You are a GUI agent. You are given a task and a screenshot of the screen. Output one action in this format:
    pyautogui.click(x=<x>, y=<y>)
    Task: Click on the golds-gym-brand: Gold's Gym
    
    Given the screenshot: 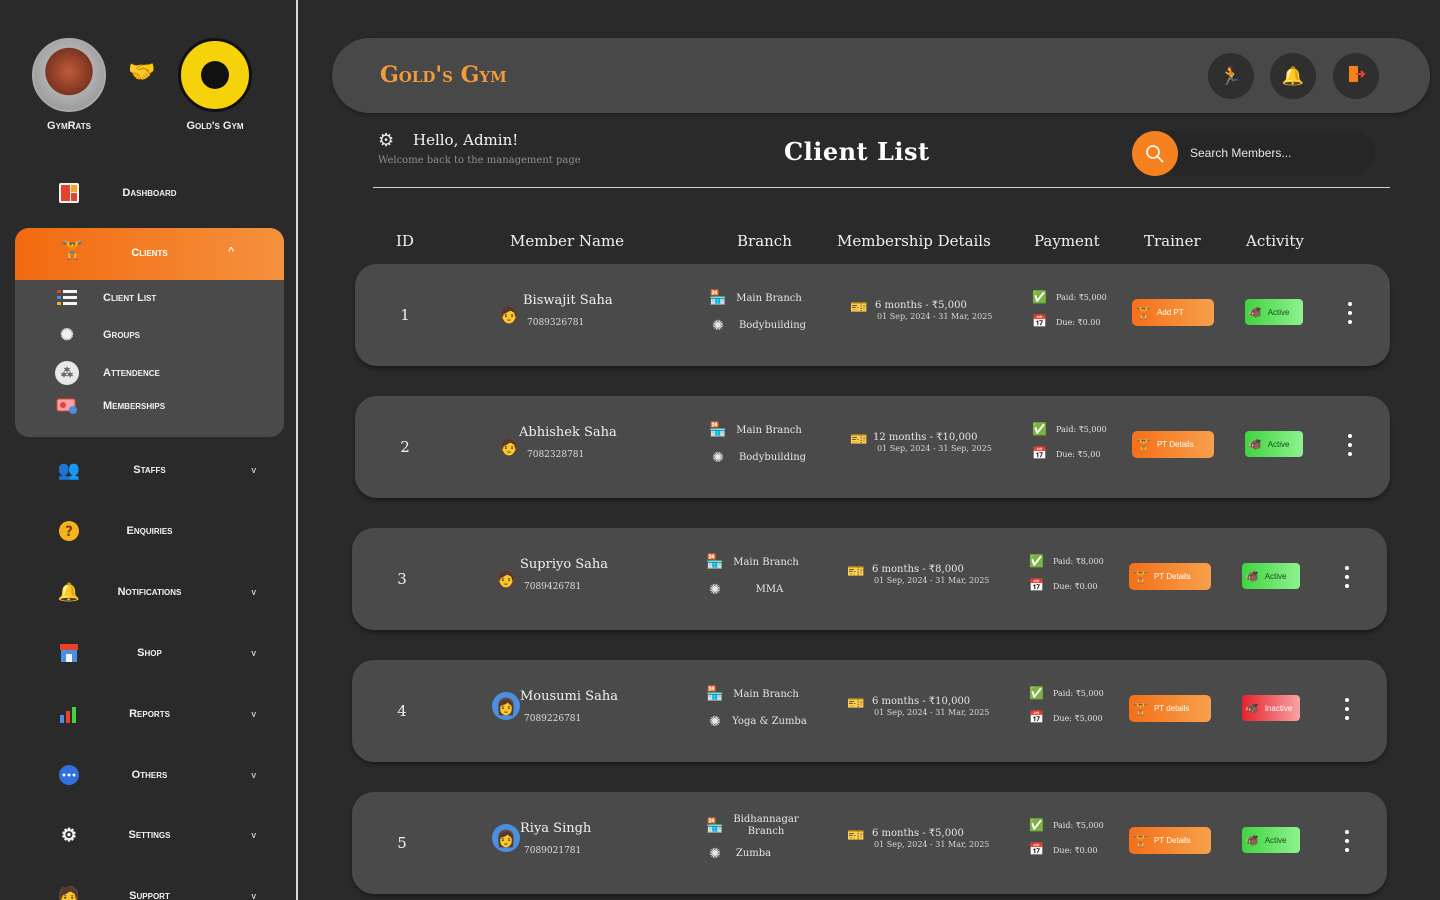 What is the action you would take?
    pyautogui.click(x=215, y=85)
    